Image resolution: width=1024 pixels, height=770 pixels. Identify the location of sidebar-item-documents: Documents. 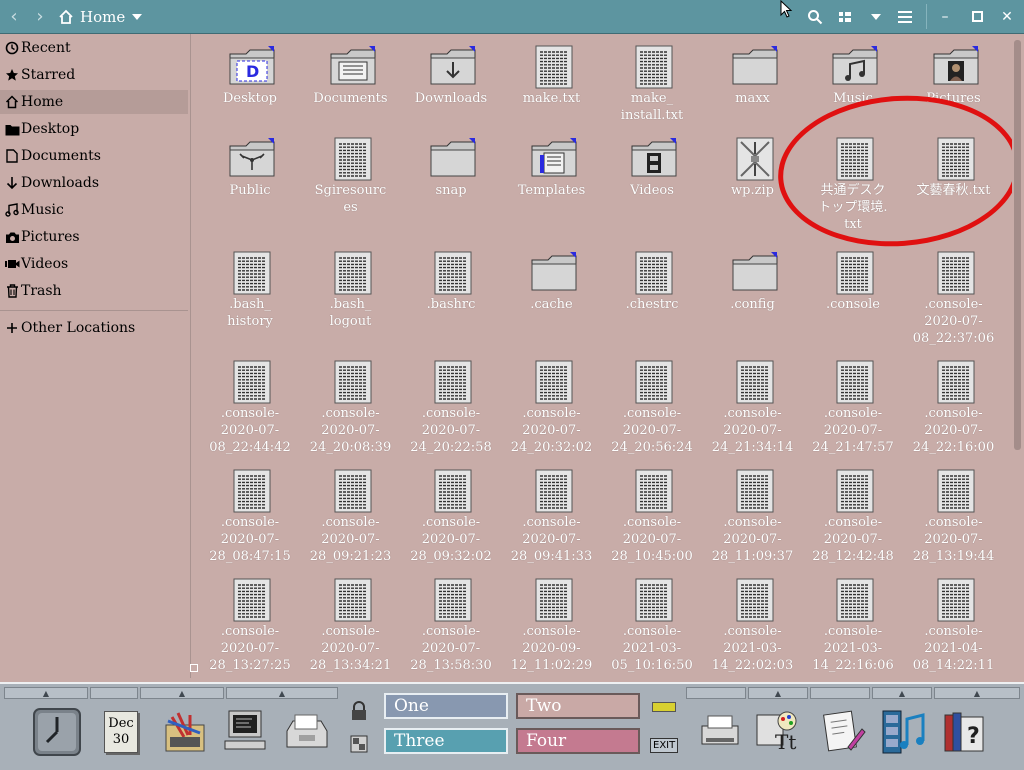
(94, 156).